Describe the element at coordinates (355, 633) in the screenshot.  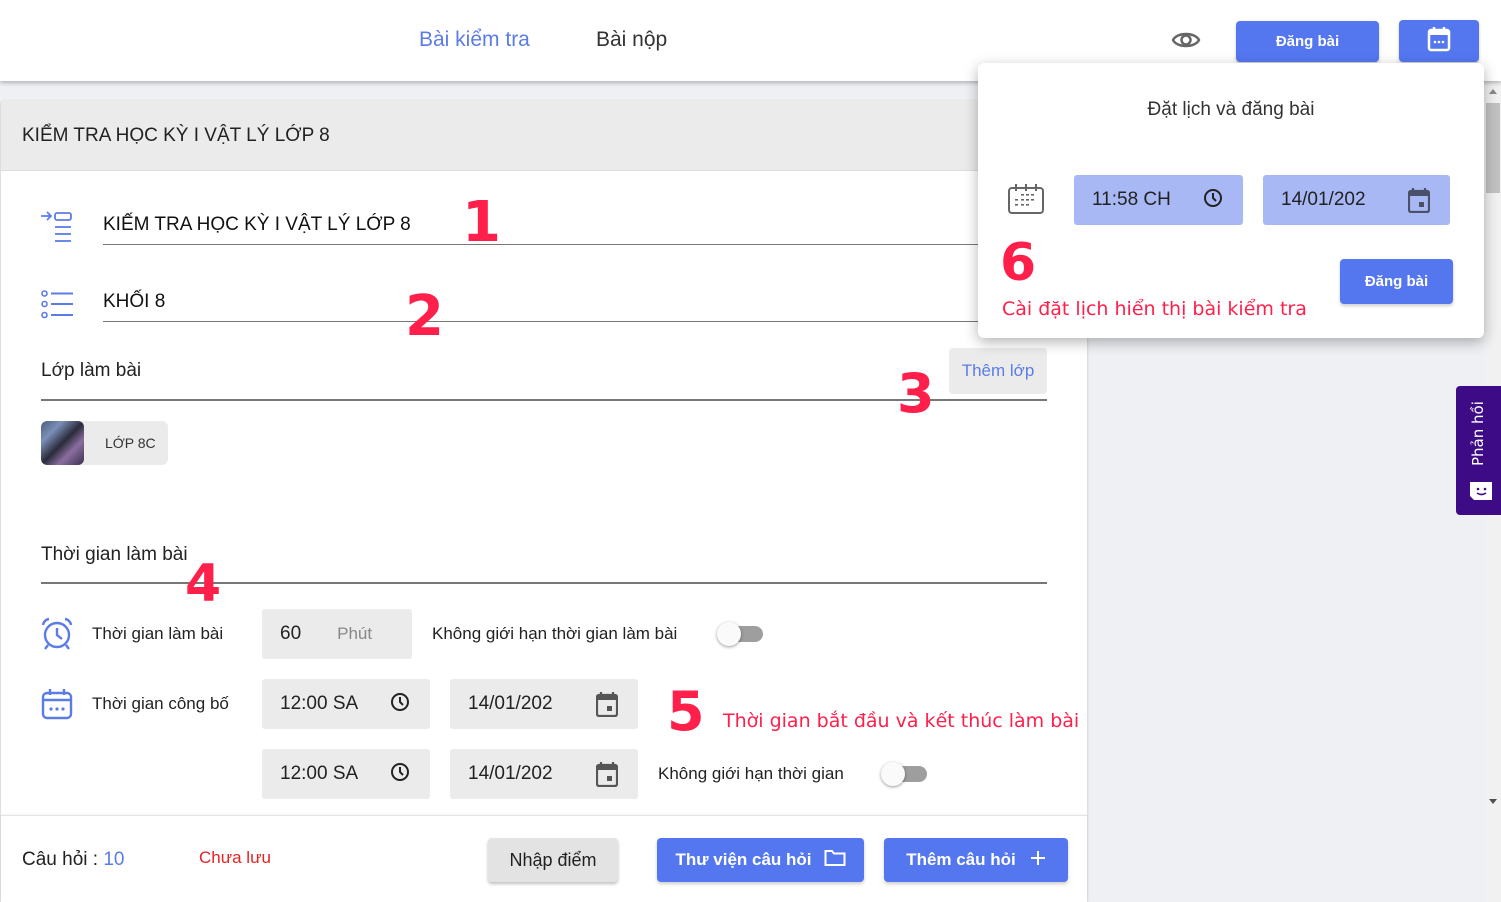
I see `duration-unit: Phút` at that location.